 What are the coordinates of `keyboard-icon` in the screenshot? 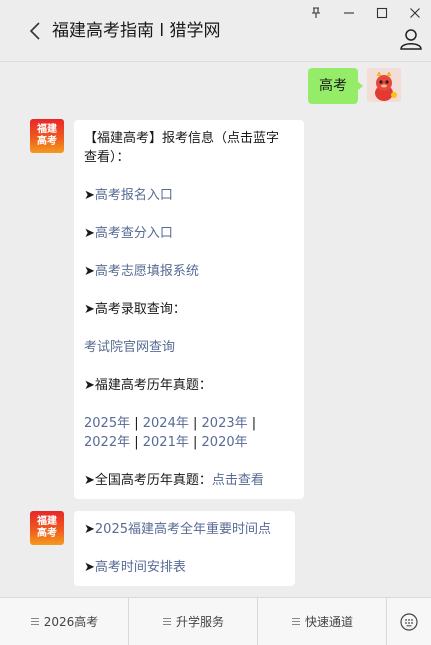 It's located at (409, 621).